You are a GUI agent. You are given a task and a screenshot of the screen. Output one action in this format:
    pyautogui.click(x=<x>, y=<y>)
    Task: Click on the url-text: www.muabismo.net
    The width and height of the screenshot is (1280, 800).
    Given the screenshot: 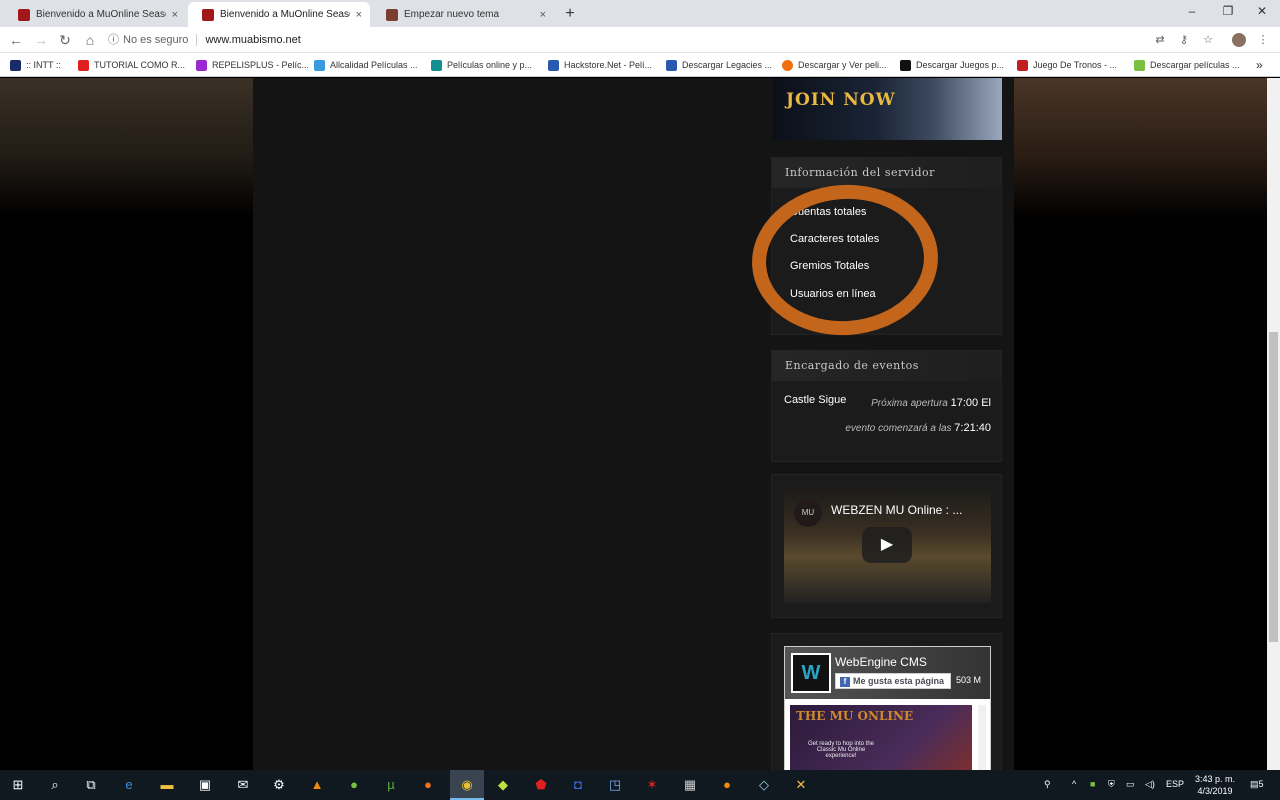 What is the action you would take?
    pyautogui.click(x=248, y=40)
    